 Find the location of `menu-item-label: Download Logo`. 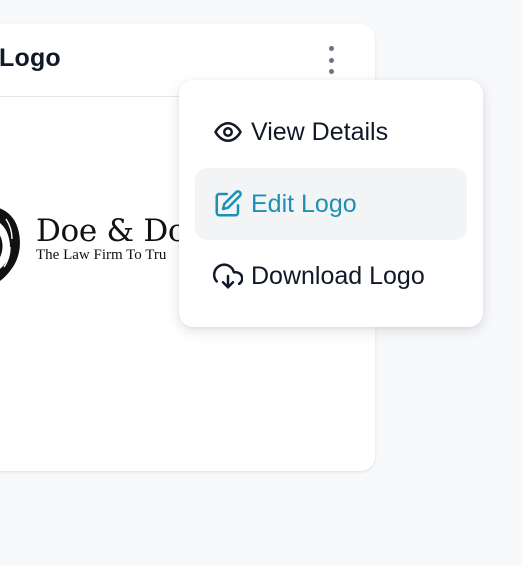

menu-item-label: Download Logo is located at coordinates (338, 275).